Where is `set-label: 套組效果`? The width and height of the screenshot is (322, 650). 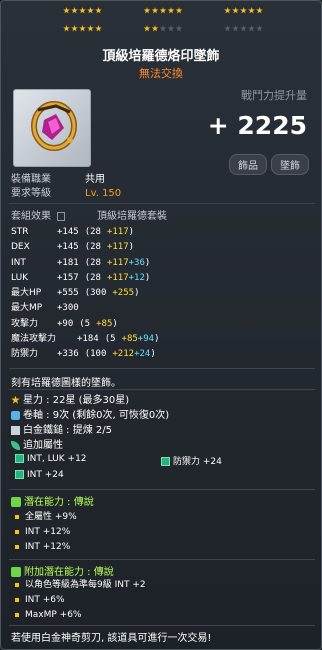 set-label: 套組效果 is located at coordinates (31, 216).